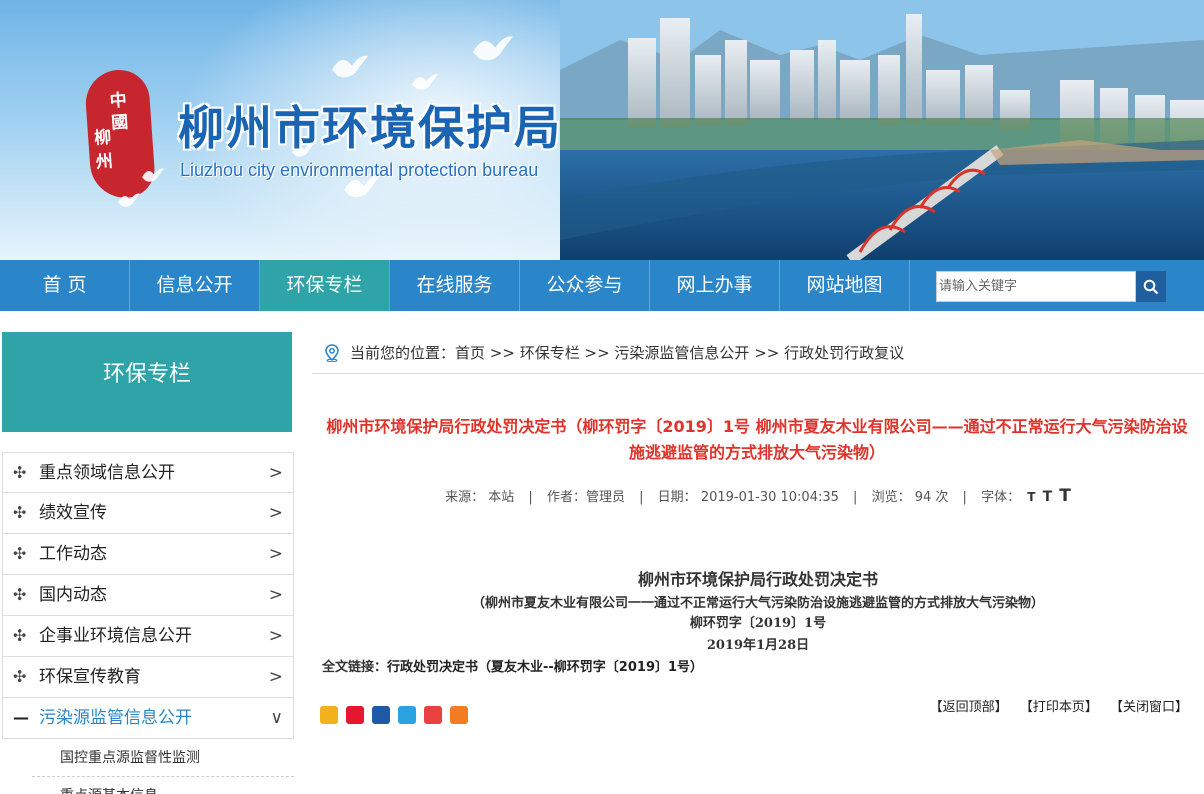 The width and height of the screenshot is (1204, 794). I want to click on sidebar-item-pollution-supervision: — 污染源监管信息公开 ∨, so click(148, 718).